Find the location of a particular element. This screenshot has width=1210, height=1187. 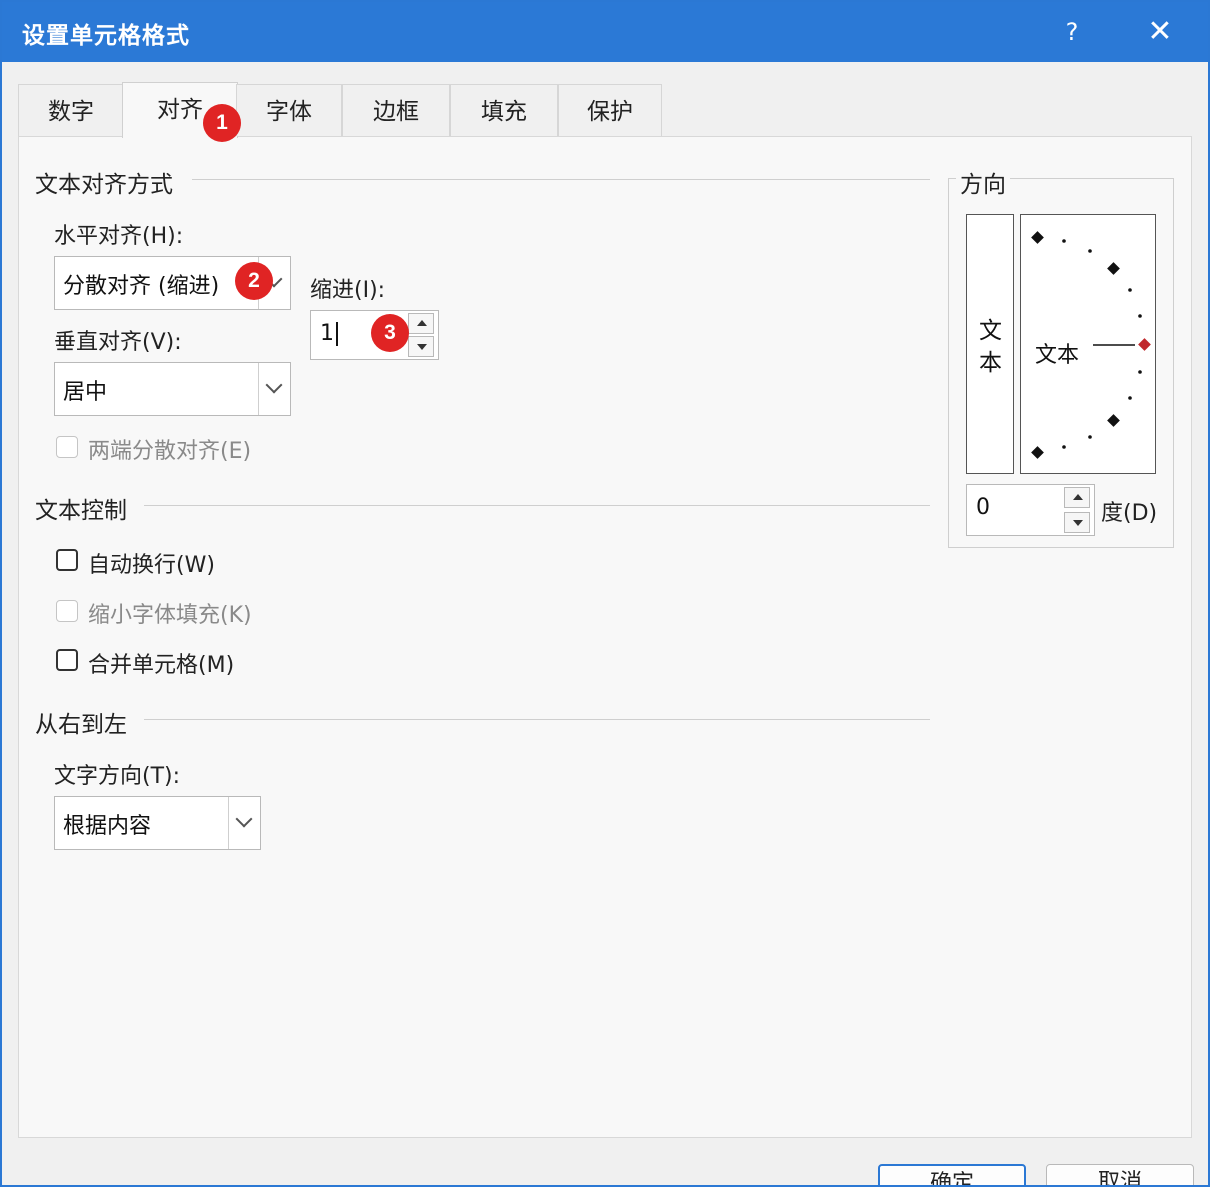

degrees-spinner: 0 is located at coordinates (1030, 510).